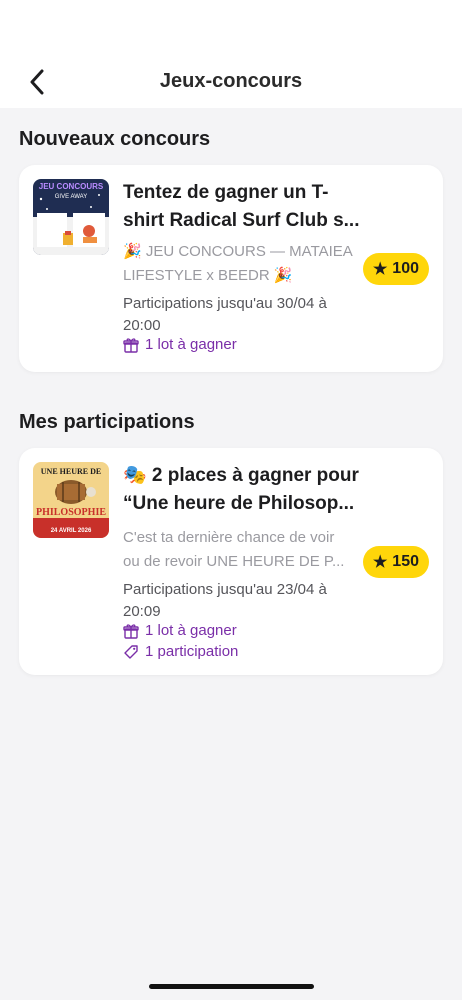 This screenshot has width=462, height=1000. Describe the element at coordinates (115, 139) in the screenshot. I see `section-title-new: Nouveaux concours` at that location.